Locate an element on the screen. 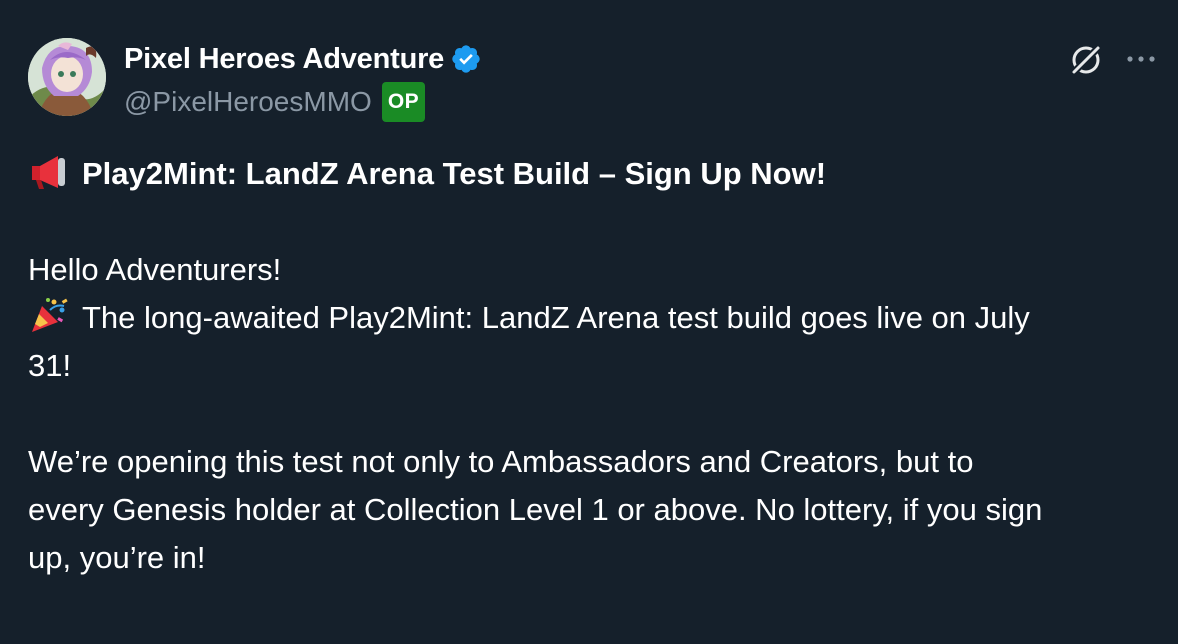  verified-badge-icon is located at coordinates (466, 59).